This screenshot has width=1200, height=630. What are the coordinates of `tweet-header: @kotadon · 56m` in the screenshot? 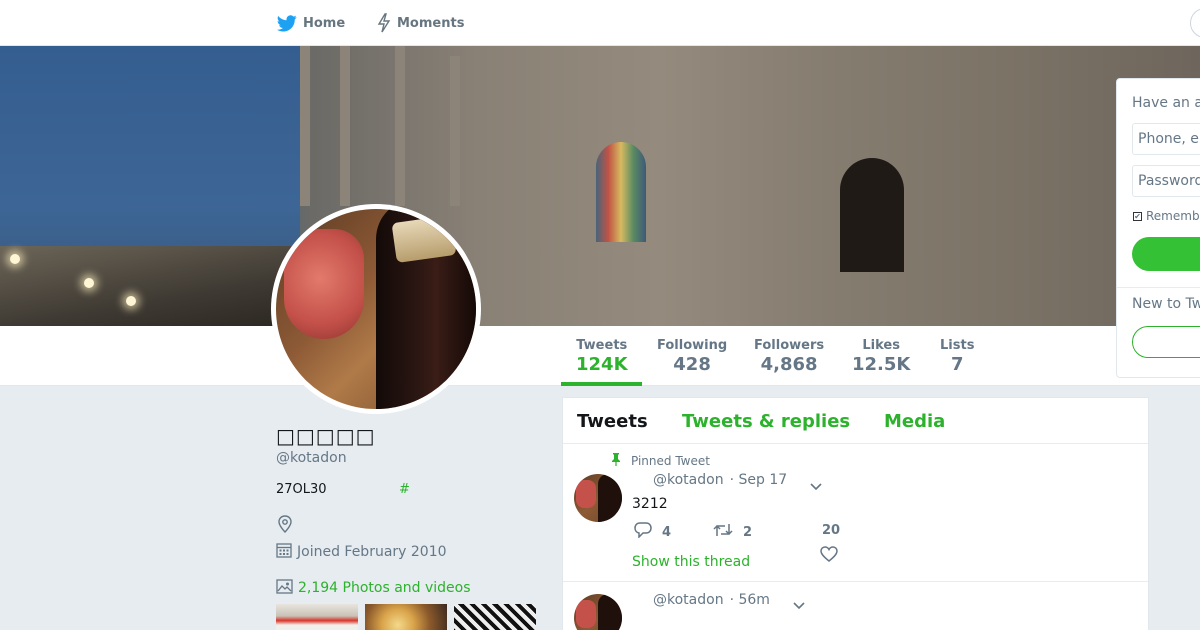 It's located at (711, 600).